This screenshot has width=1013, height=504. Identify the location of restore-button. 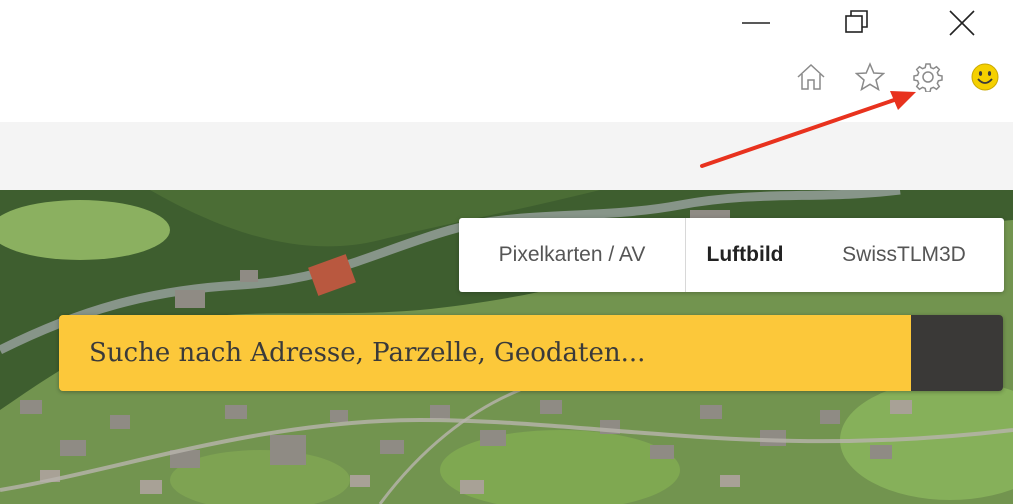
(856, 23).